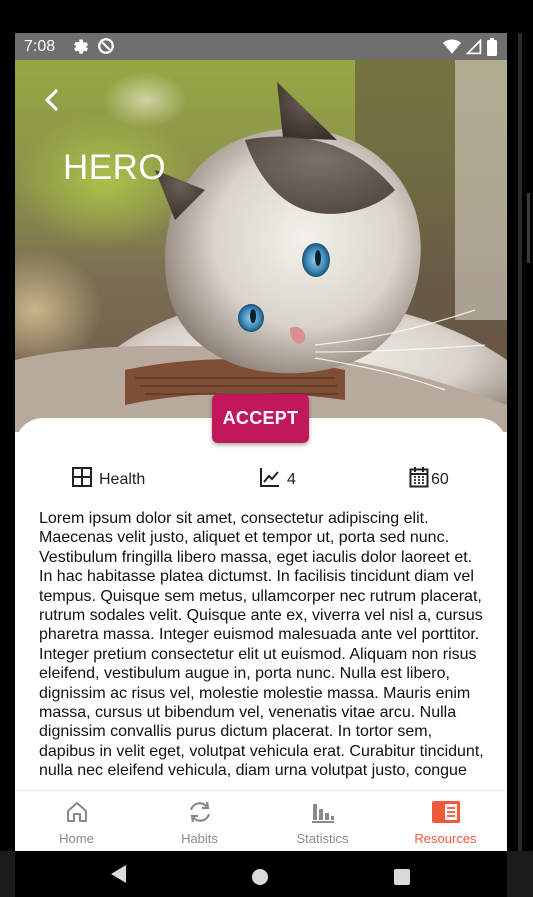 This screenshot has width=533, height=897. I want to click on signal-icon, so click(473, 49).